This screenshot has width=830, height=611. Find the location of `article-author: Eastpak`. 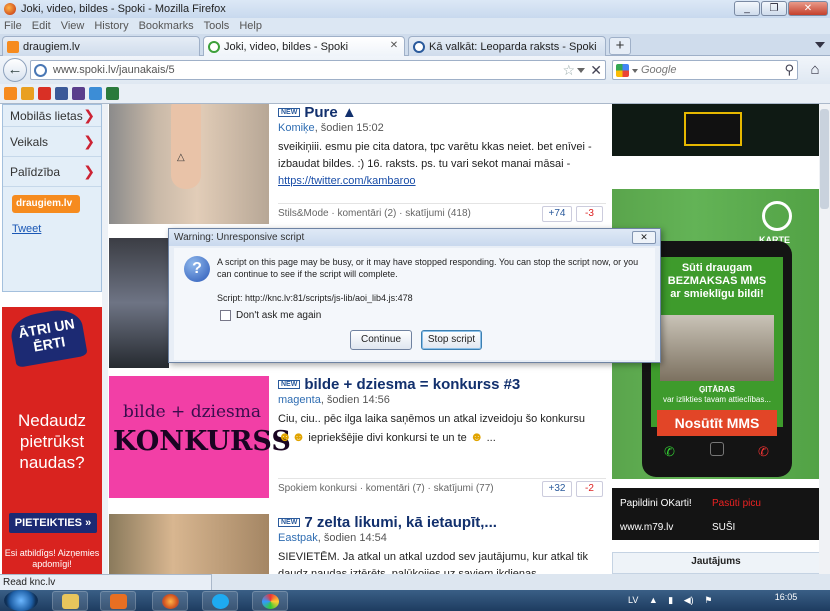

article-author: Eastpak is located at coordinates (298, 538).